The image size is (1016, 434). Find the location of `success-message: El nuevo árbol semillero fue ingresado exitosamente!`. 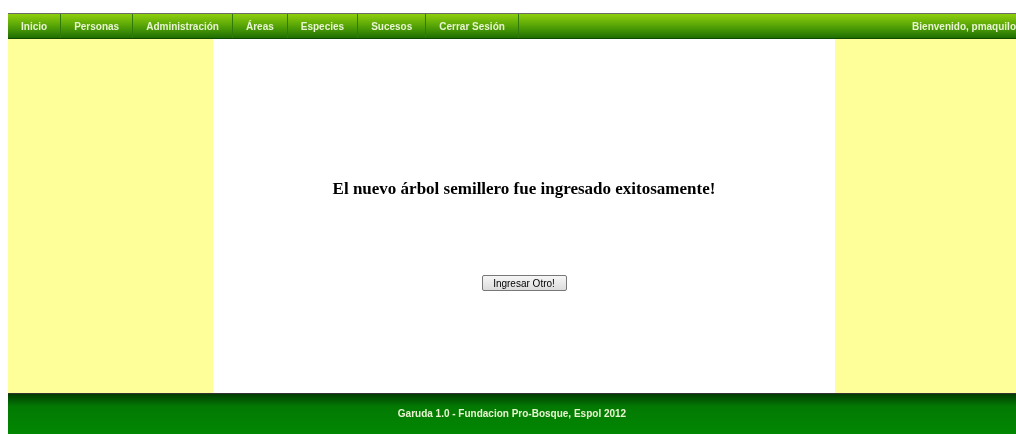

success-message: El nuevo árbol semillero fue ingresado exitosamente! is located at coordinates (524, 189).